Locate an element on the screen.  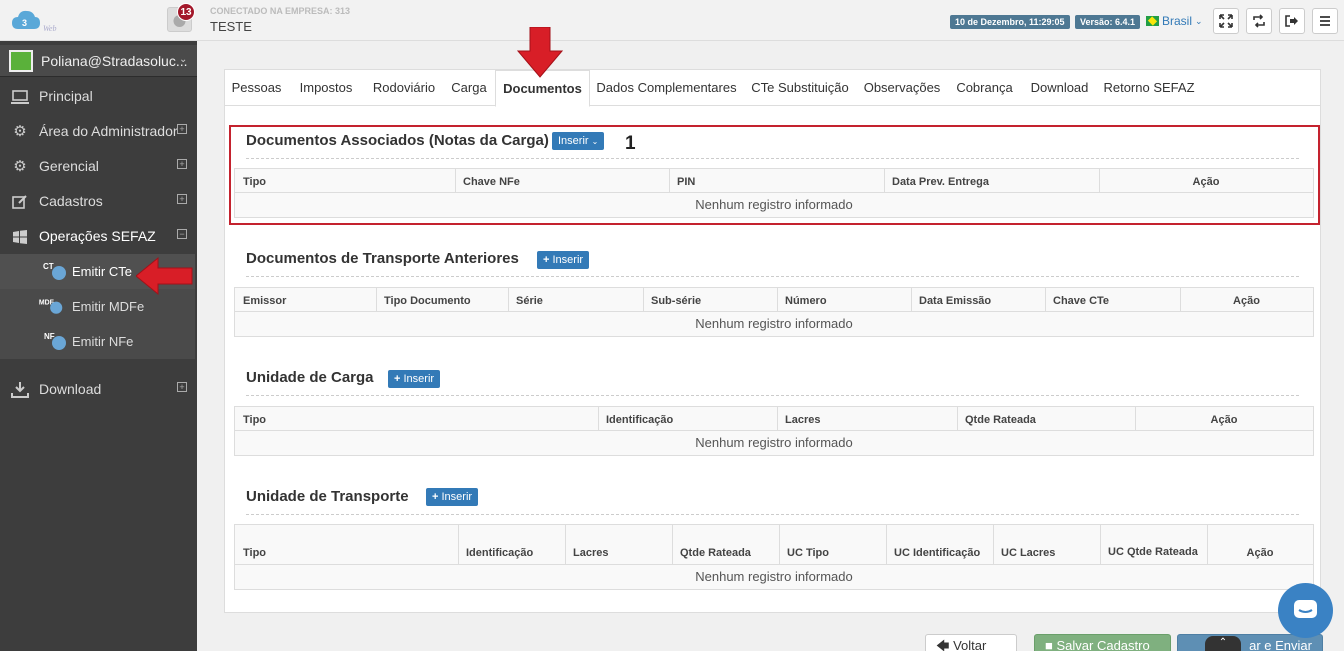
expand-icon is located at coordinates (1226, 21).